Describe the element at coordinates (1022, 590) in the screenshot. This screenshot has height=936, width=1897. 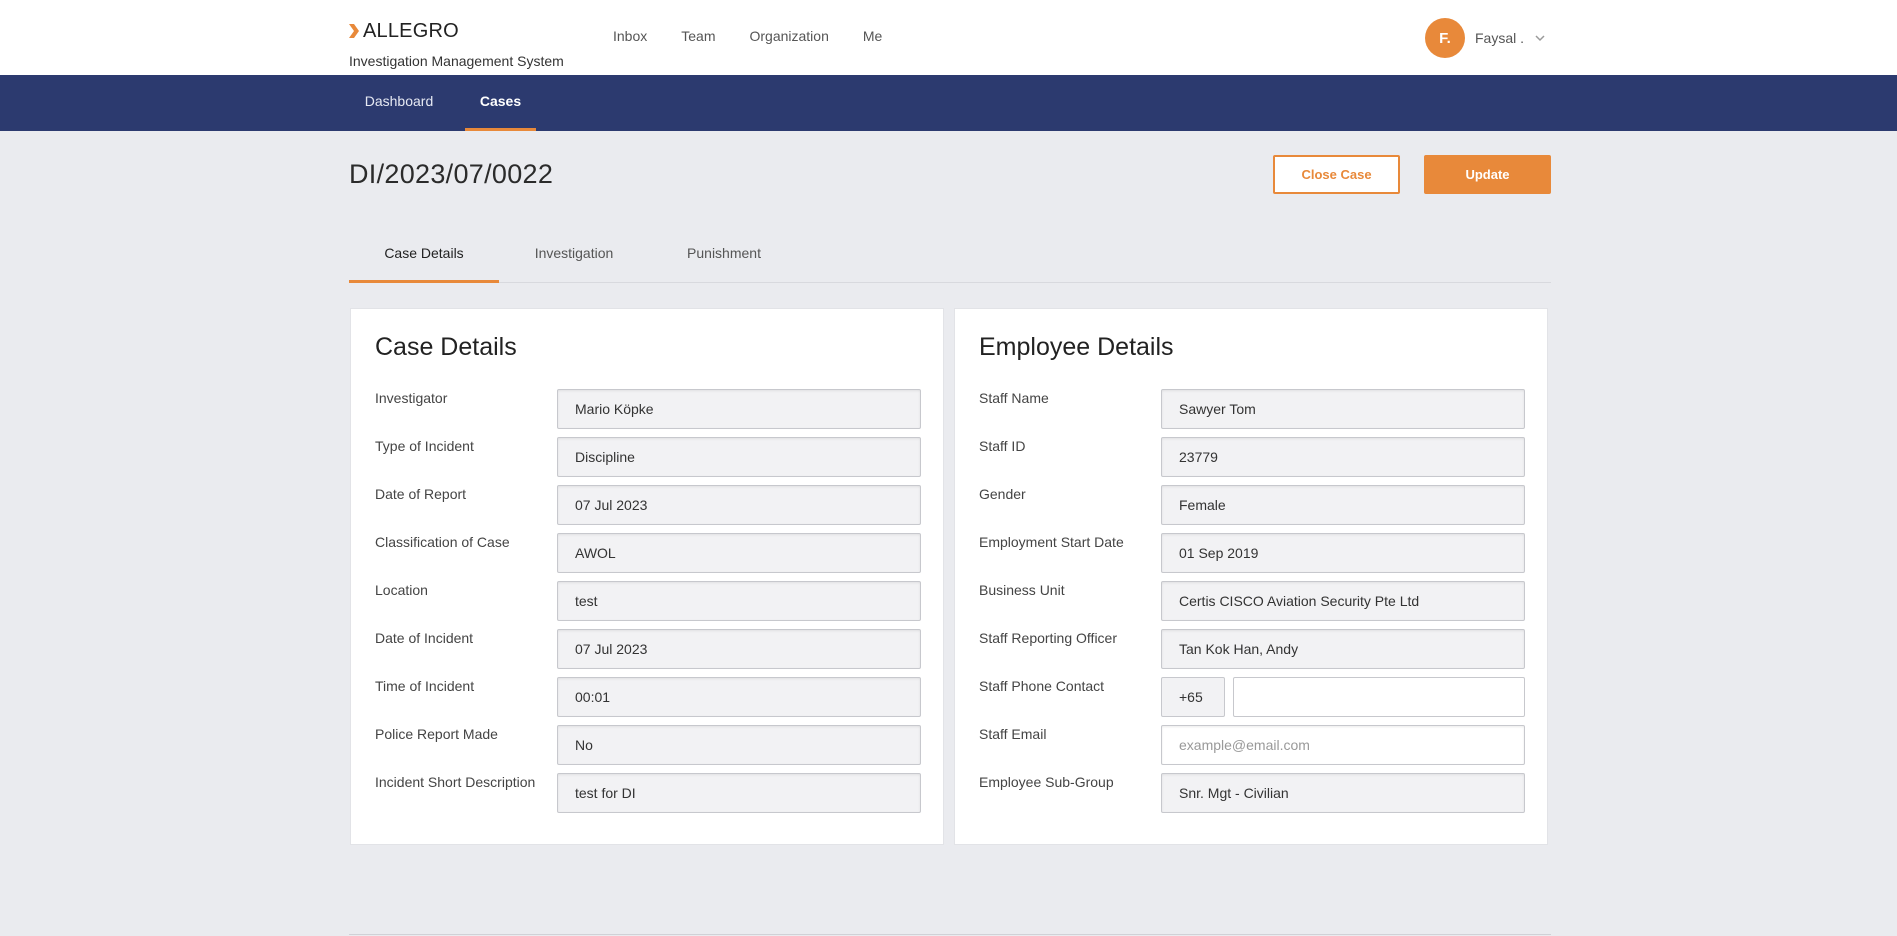
I see `field-label: Business Unit` at that location.